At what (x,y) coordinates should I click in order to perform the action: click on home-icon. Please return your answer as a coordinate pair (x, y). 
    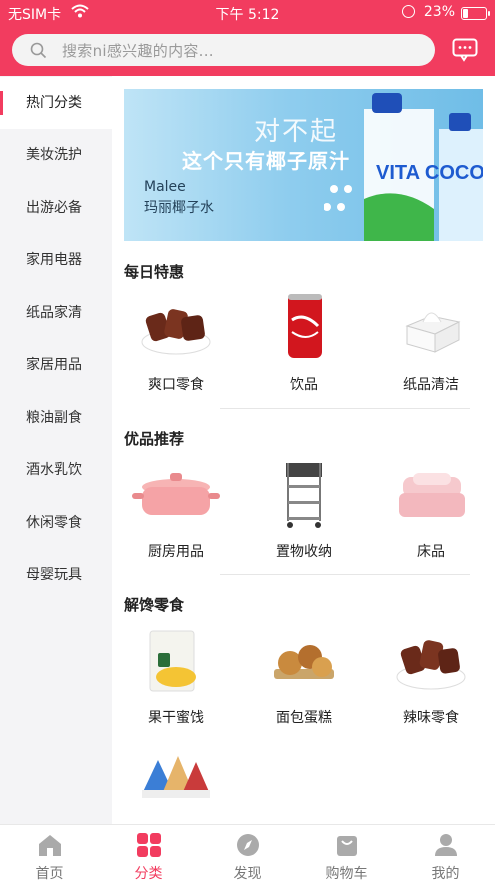
    Looking at the image, I should click on (50, 845).